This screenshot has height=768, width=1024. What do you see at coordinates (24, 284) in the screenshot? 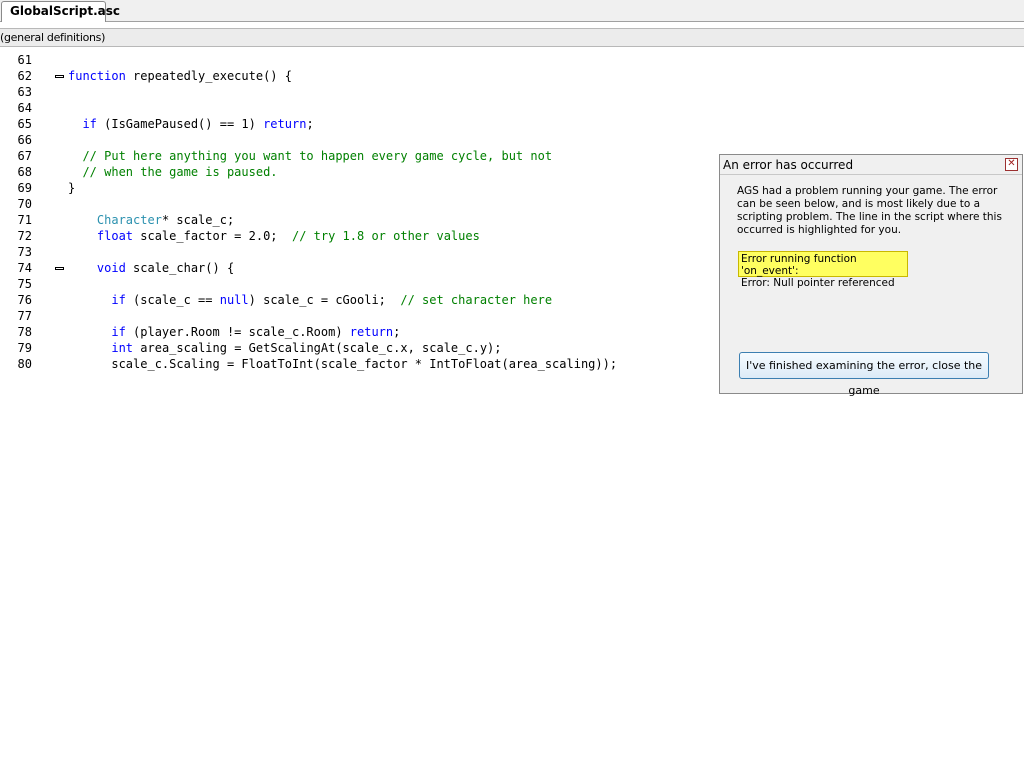
I see `line-number: 75` at bounding box center [24, 284].